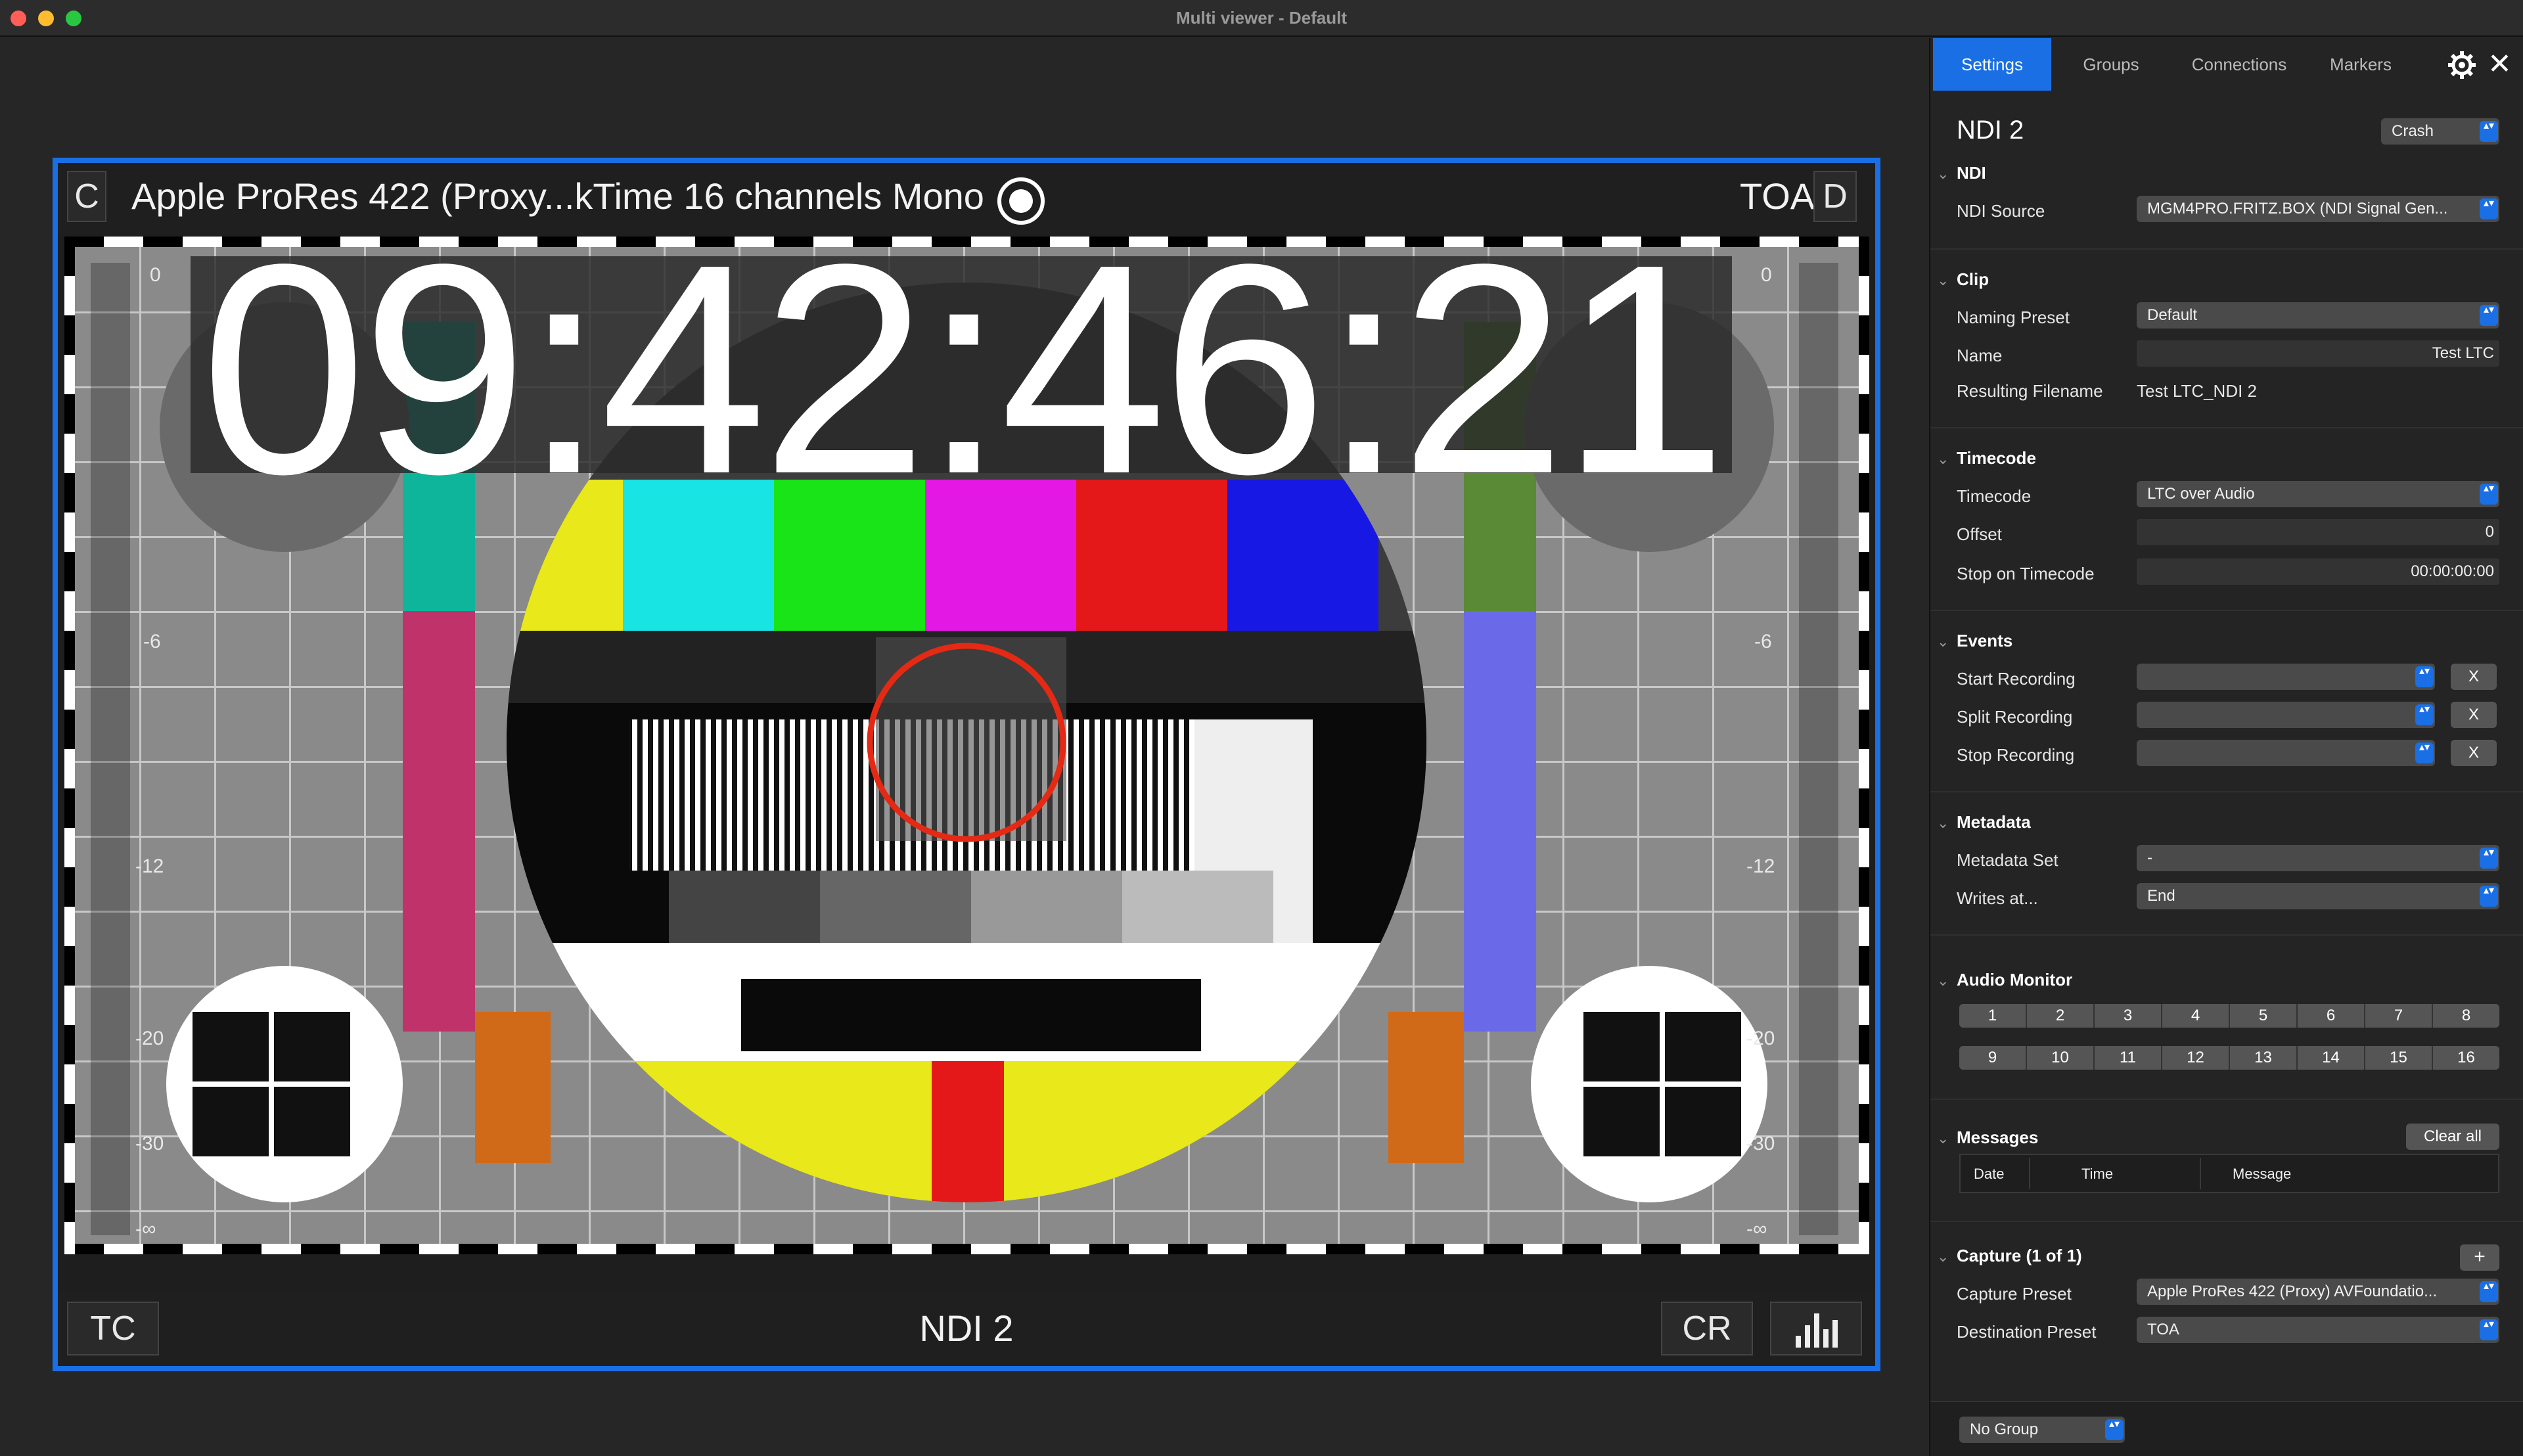  I want to click on section-metadata: Metadata, so click(1994, 822).